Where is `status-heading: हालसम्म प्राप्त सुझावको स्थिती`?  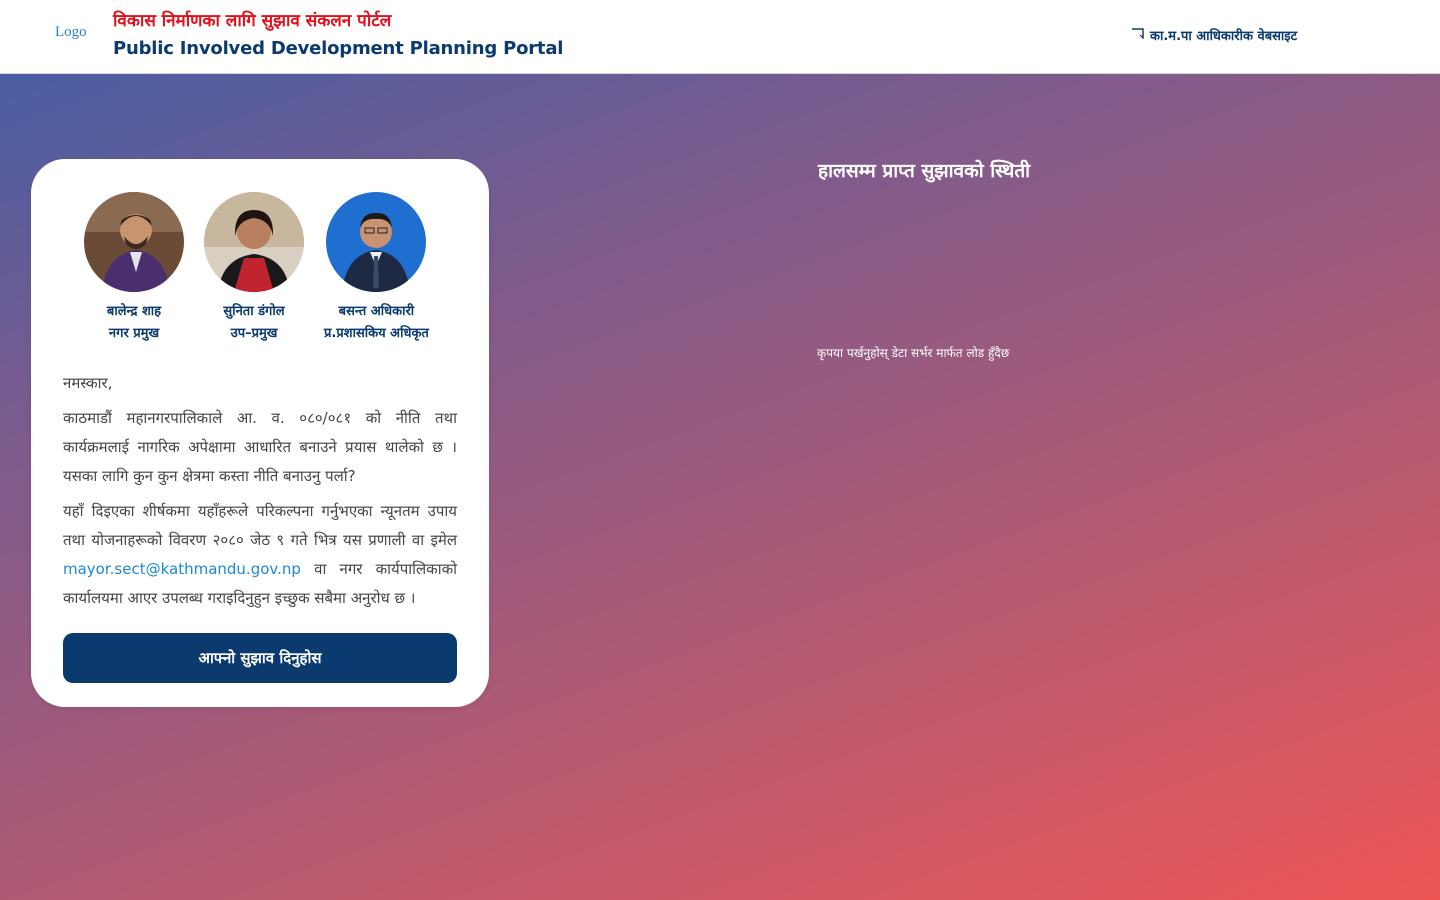
status-heading: हालसम्म प्राप्त सुझावको स्थिती is located at coordinates (924, 171).